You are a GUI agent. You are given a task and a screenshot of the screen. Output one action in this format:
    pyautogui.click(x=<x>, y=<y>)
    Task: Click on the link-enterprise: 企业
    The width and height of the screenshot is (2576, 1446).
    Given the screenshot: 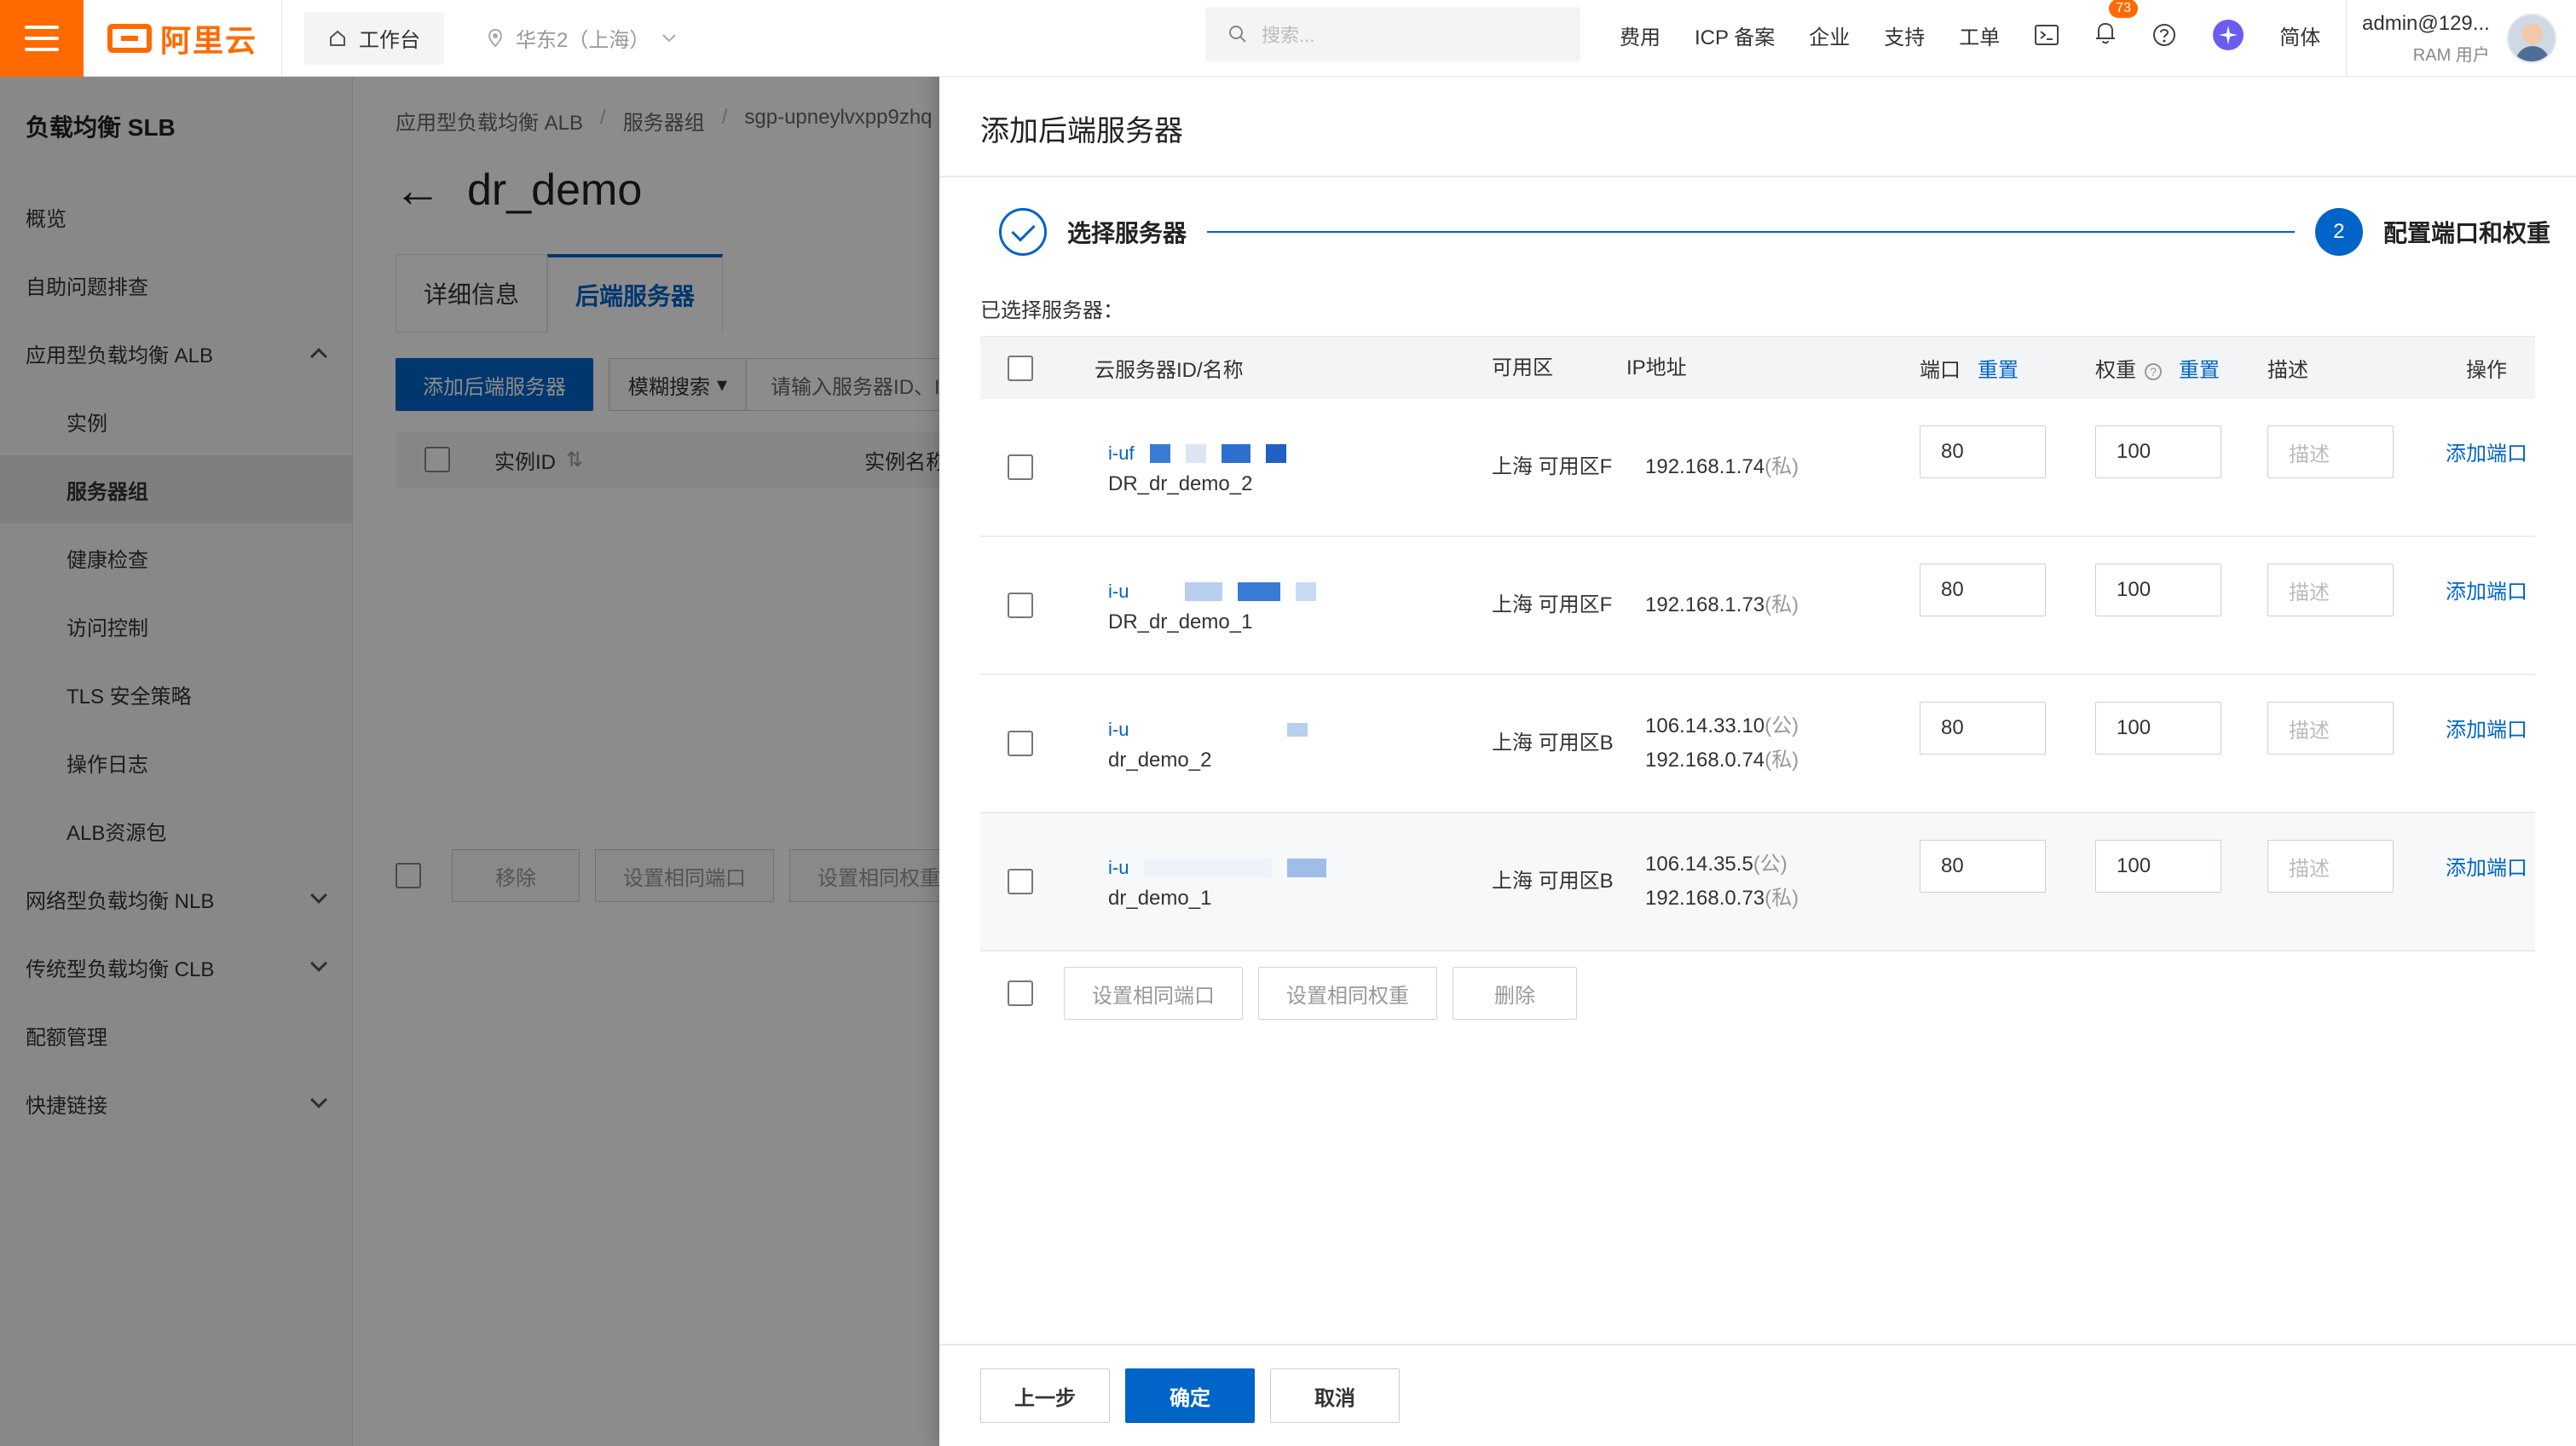 What is the action you would take?
    pyautogui.click(x=1829, y=35)
    